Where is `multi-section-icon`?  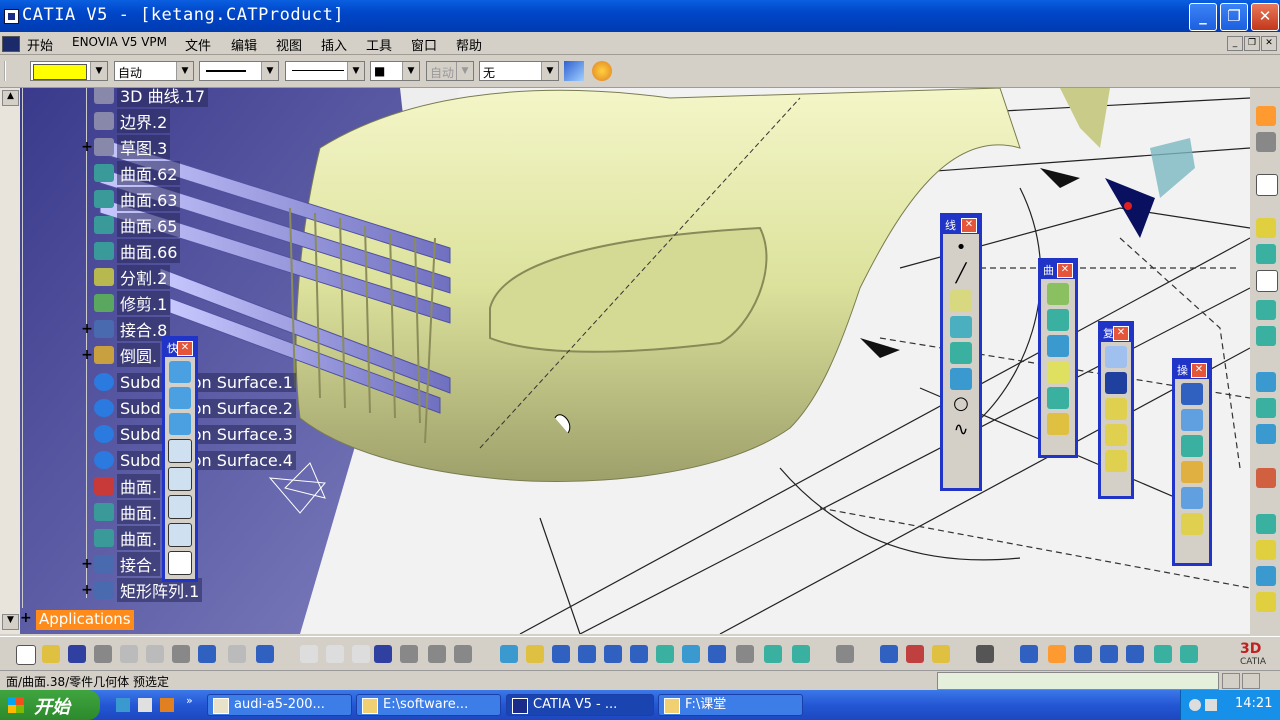
multi-section-icon is located at coordinates (1058, 424).